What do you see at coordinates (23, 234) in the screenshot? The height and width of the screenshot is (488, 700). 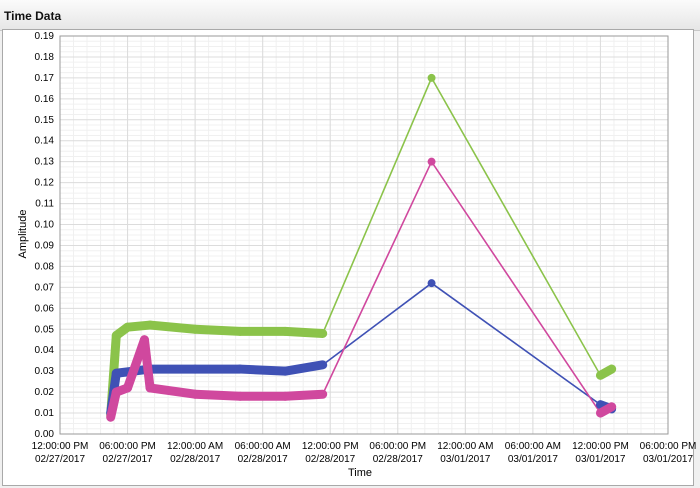 I see `y-axis-label: Amplitude` at bounding box center [23, 234].